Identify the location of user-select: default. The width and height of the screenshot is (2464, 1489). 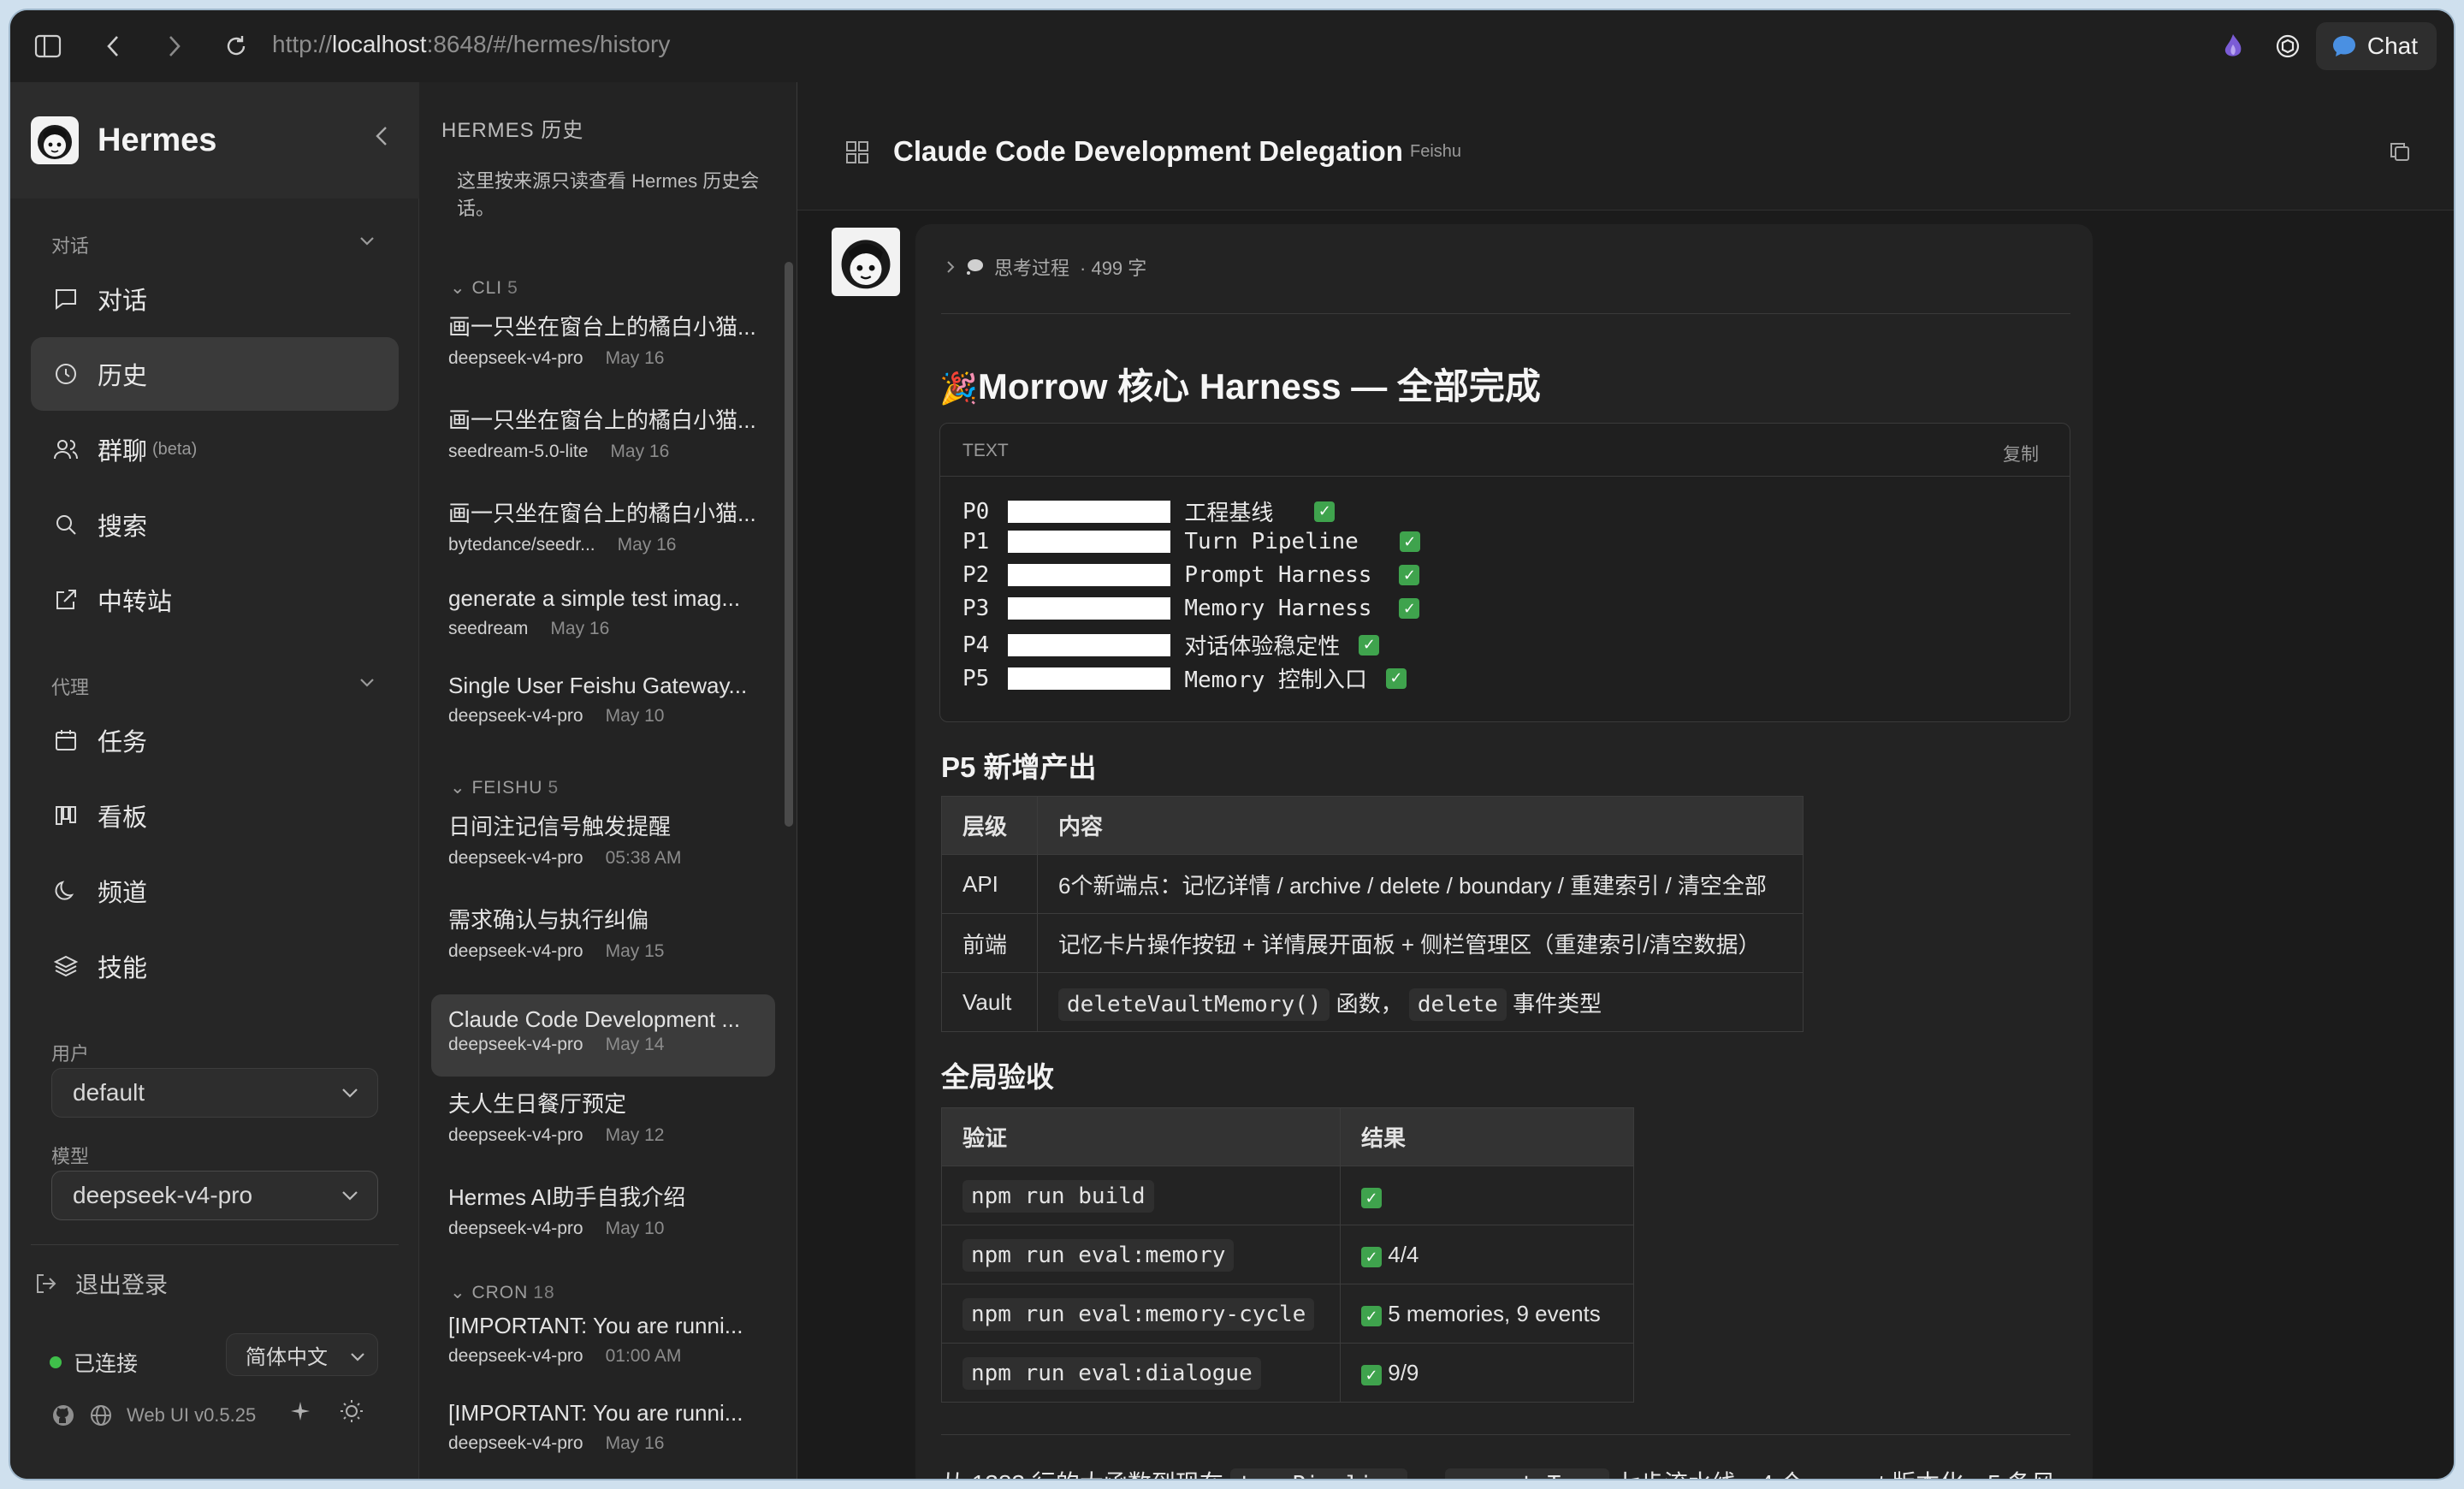
(214, 1093).